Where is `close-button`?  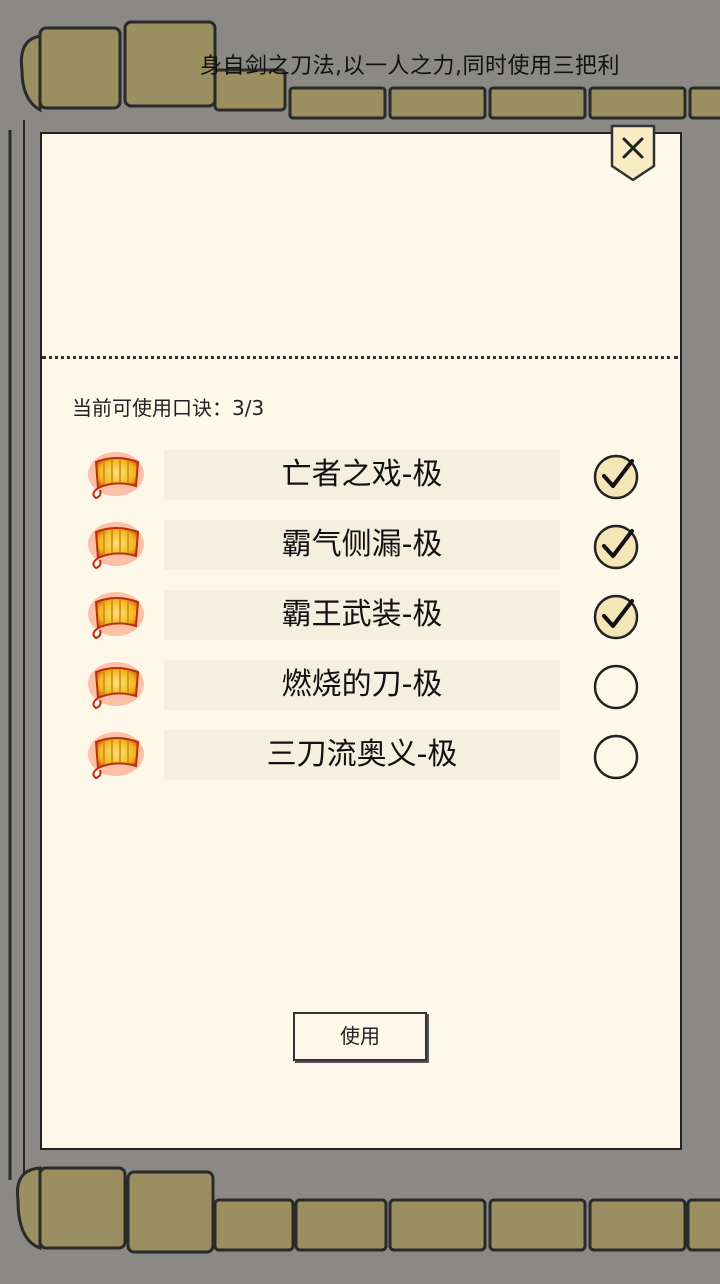
close-button is located at coordinates (633, 153).